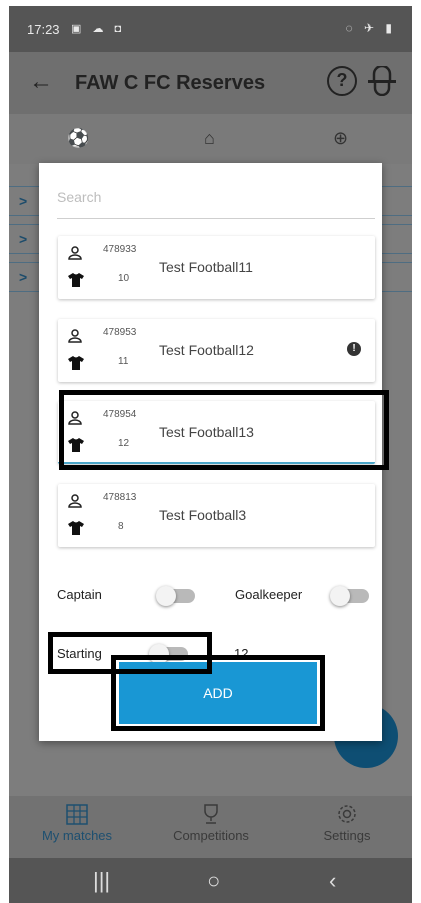  What do you see at coordinates (77, 835) in the screenshot?
I see `nav-label: My matches` at bounding box center [77, 835].